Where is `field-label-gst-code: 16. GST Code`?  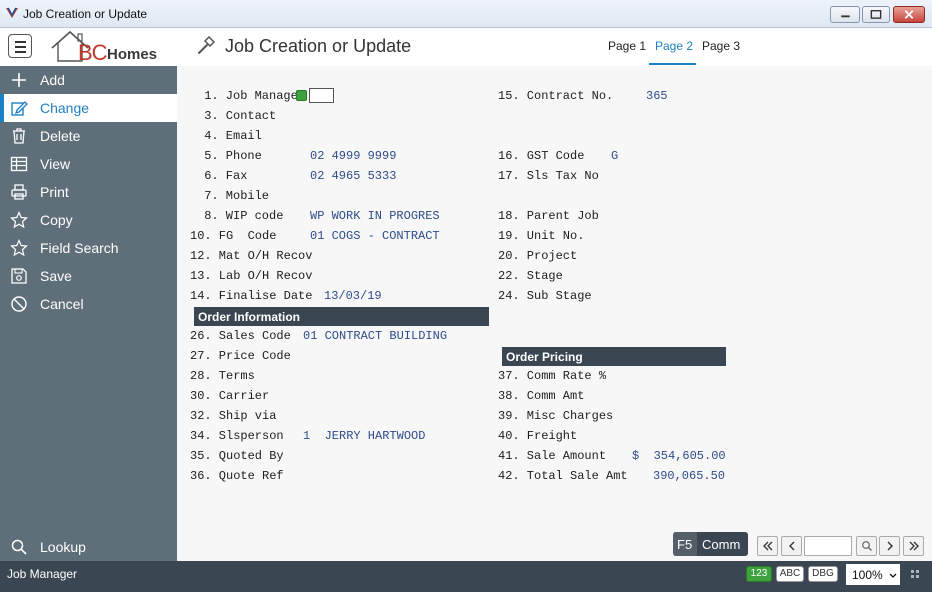 field-label-gst-code: 16. GST Code is located at coordinates (541, 156).